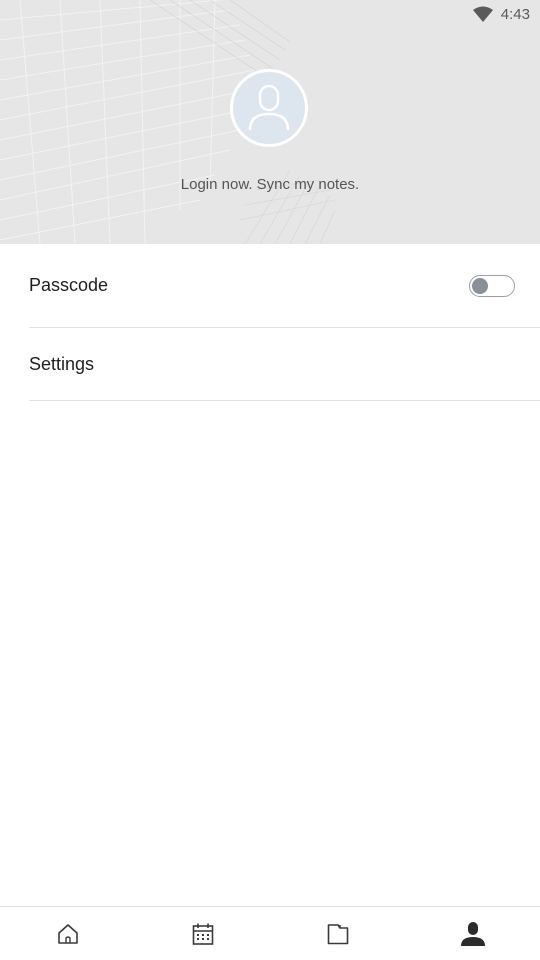 Image resolution: width=540 pixels, height=960 pixels. What do you see at coordinates (69, 285) in the screenshot?
I see `passcode-label: Passcode` at bounding box center [69, 285].